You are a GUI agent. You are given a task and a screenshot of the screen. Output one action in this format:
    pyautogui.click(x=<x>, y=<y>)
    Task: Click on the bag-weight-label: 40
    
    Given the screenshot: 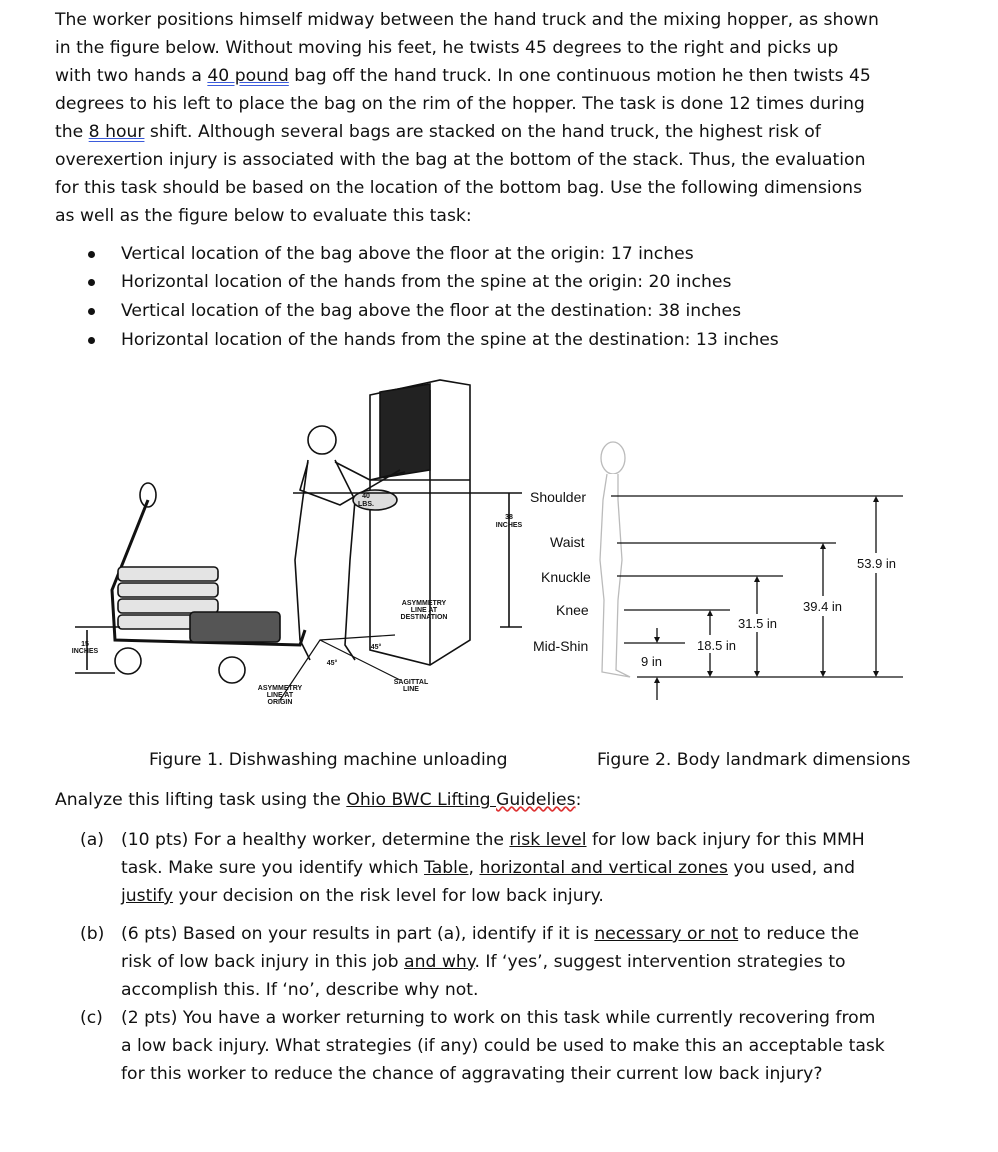 What is the action you would take?
    pyautogui.click(x=366, y=496)
    